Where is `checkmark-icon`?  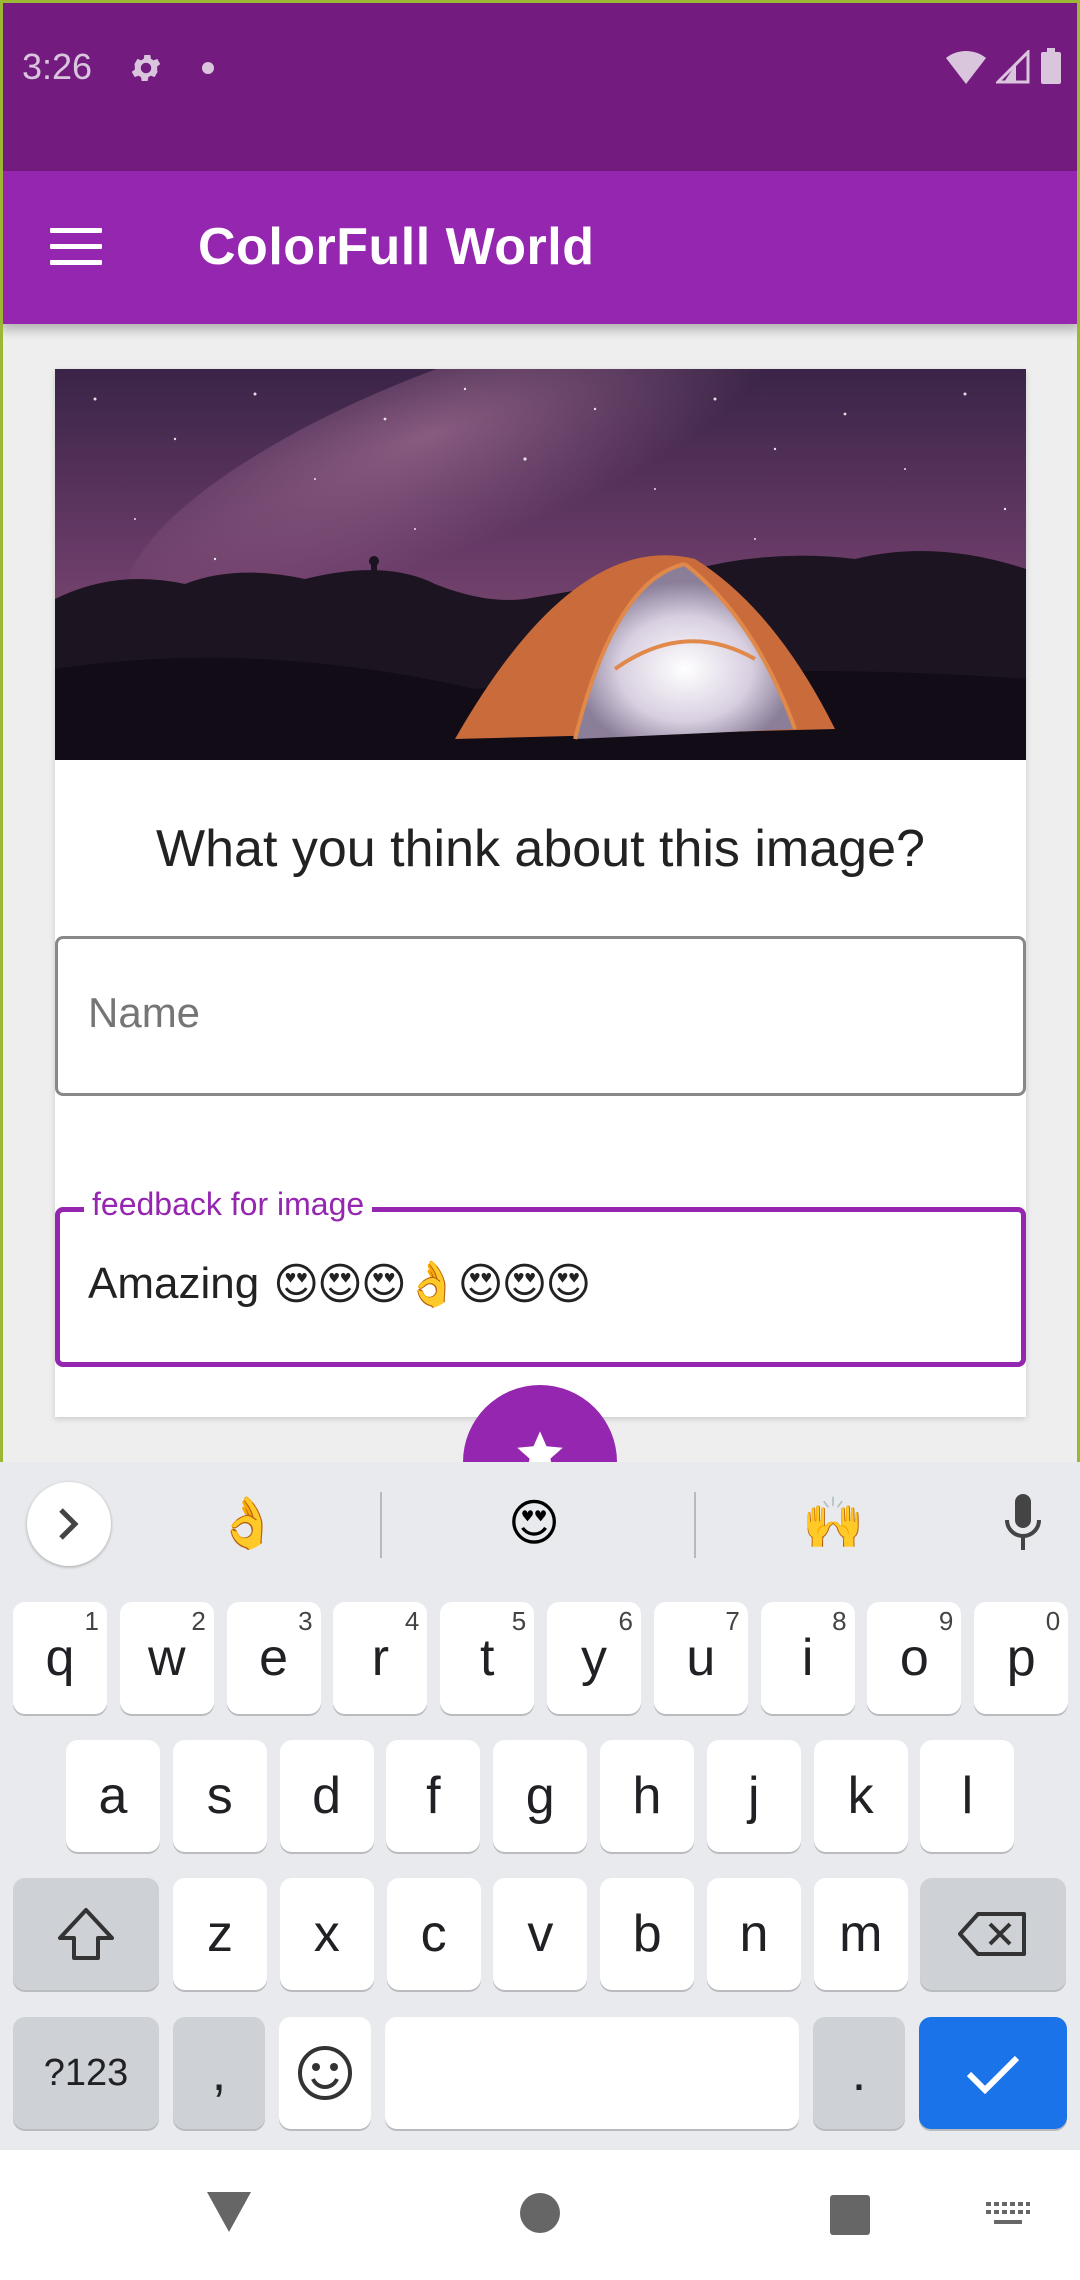 checkmark-icon is located at coordinates (993, 2074).